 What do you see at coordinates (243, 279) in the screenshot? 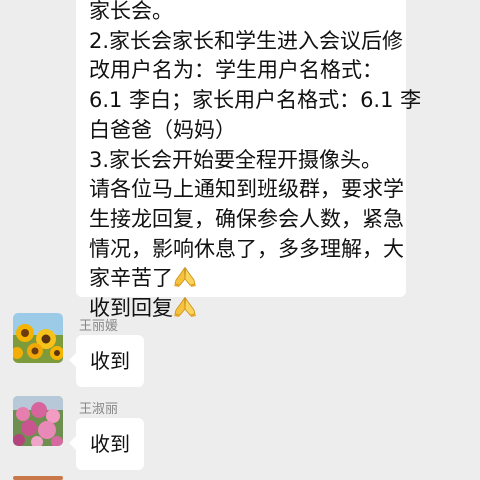
I see `message-line-with-emoji: 家辛苦了` at bounding box center [243, 279].